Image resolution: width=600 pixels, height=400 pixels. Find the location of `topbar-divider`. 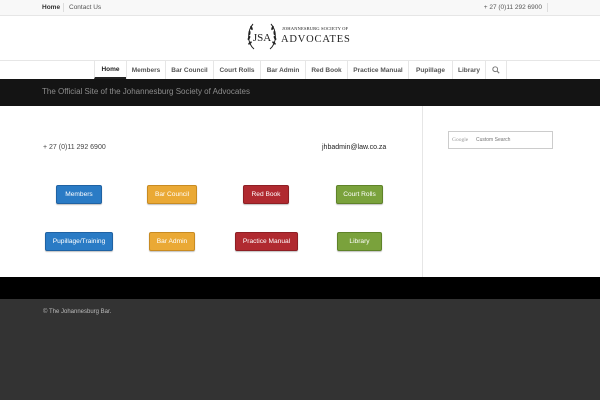

topbar-divider is located at coordinates (63, 7).